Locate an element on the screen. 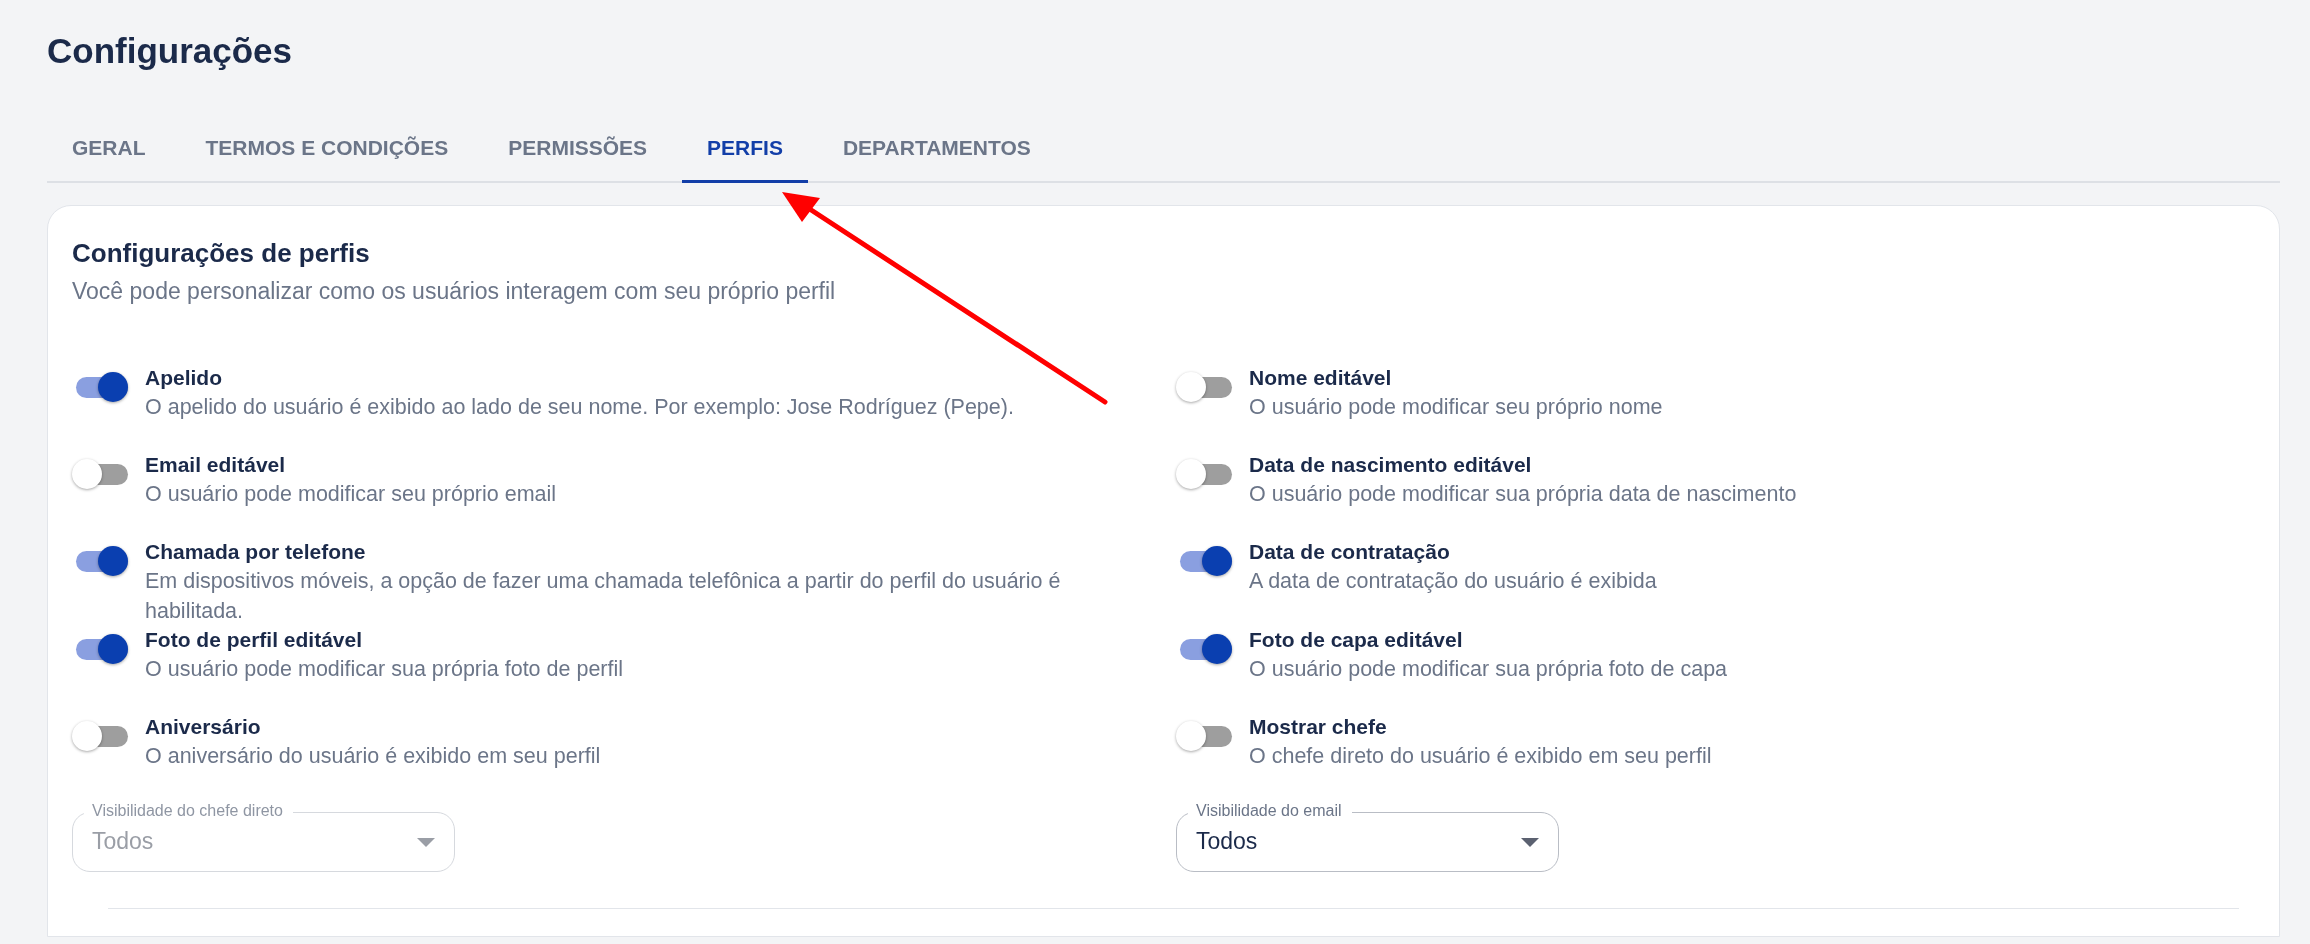 This screenshot has width=2310, height=944. tab: DEPARTAMENTOS is located at coordinates (936, 149).